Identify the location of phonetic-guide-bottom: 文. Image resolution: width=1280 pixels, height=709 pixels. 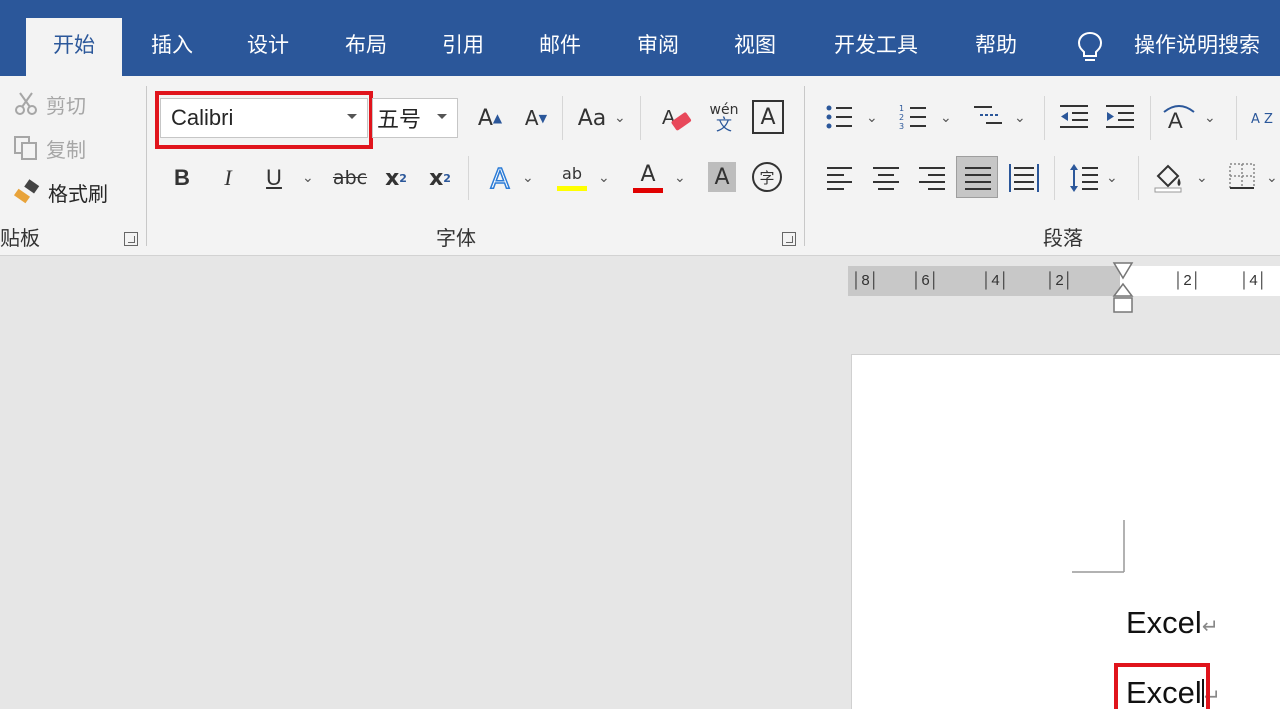
(723, 124).